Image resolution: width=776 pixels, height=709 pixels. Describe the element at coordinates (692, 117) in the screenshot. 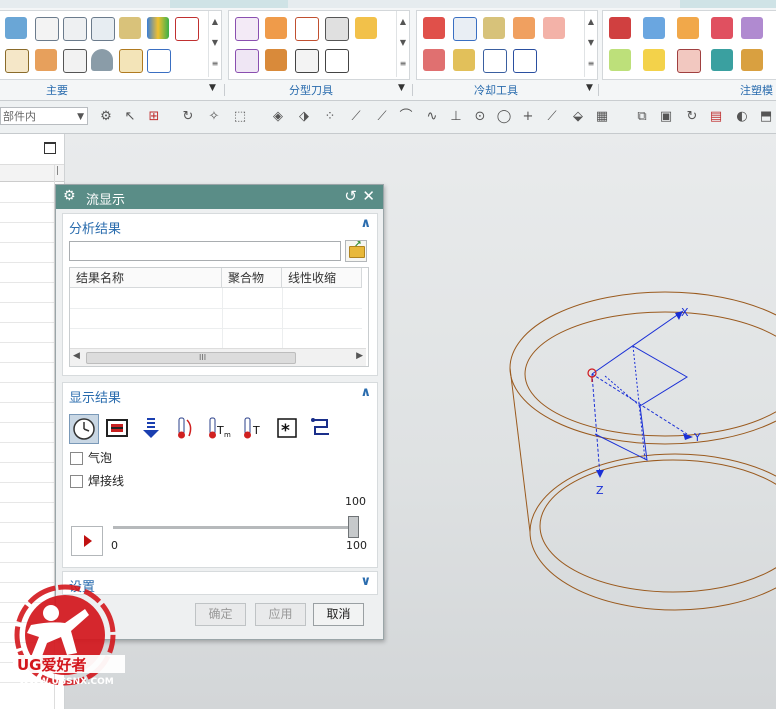

I see `refresh-view-icon: ↻` at that location.